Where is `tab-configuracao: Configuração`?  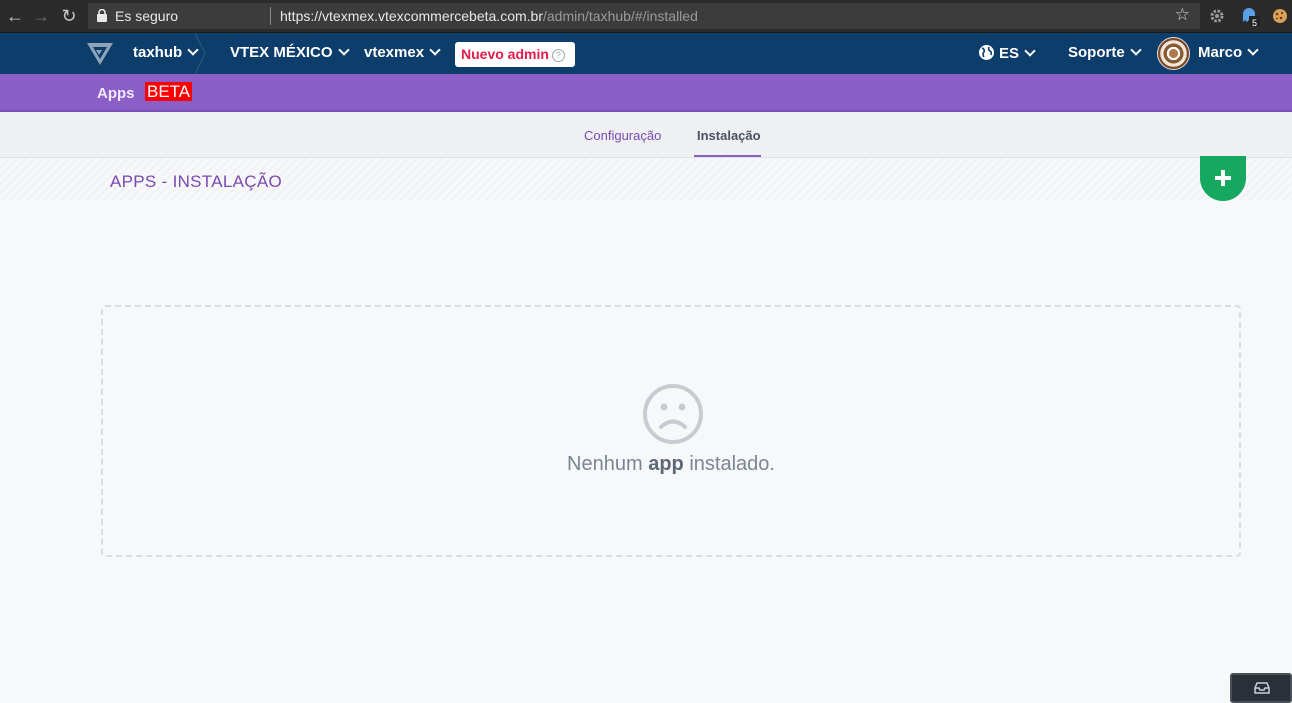
tab-configuracao: Configuração is located at coordinates (622, 135).